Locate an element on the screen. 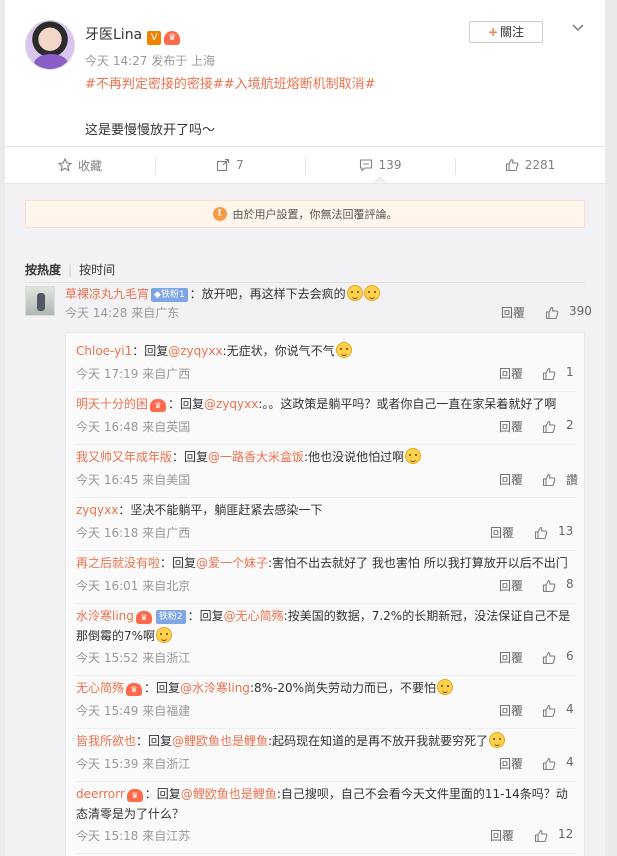 The height and width of the screenshot is (856, 617). post-author: 牙医Lina V ♛ is located at coordinates (133, 34).